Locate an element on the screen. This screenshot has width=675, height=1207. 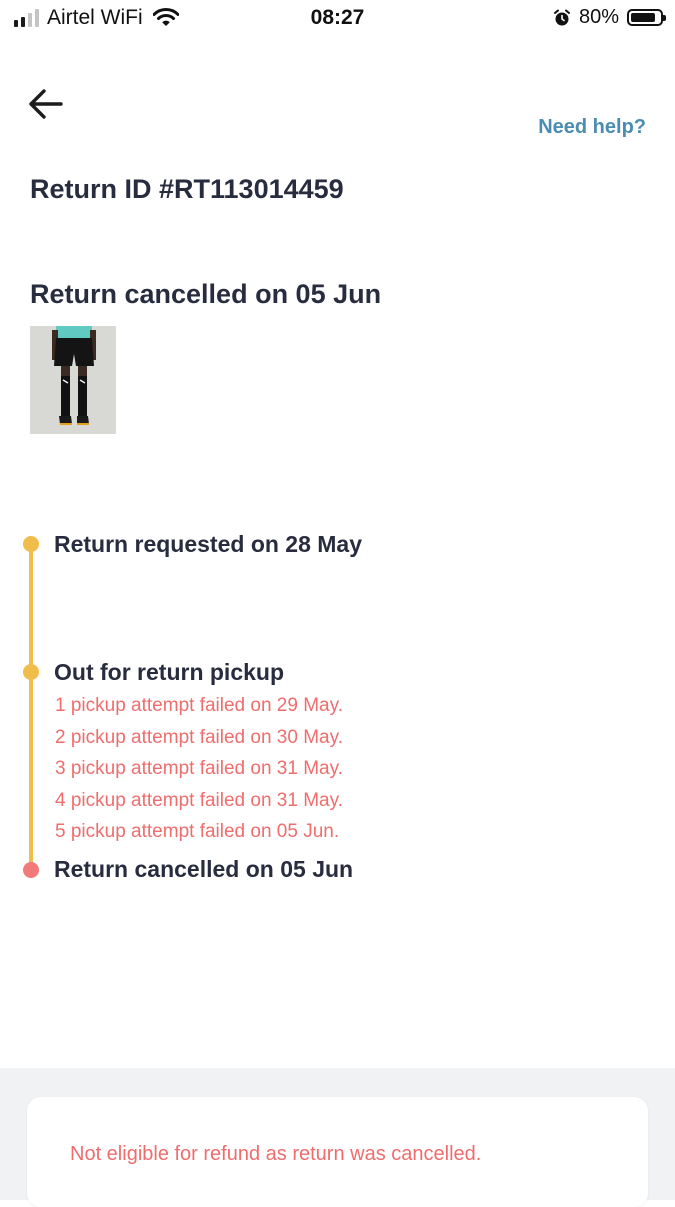
pickup-attempt-note: 2 pickup attempt failed on 30 May. is located at coordinates (199, 737).